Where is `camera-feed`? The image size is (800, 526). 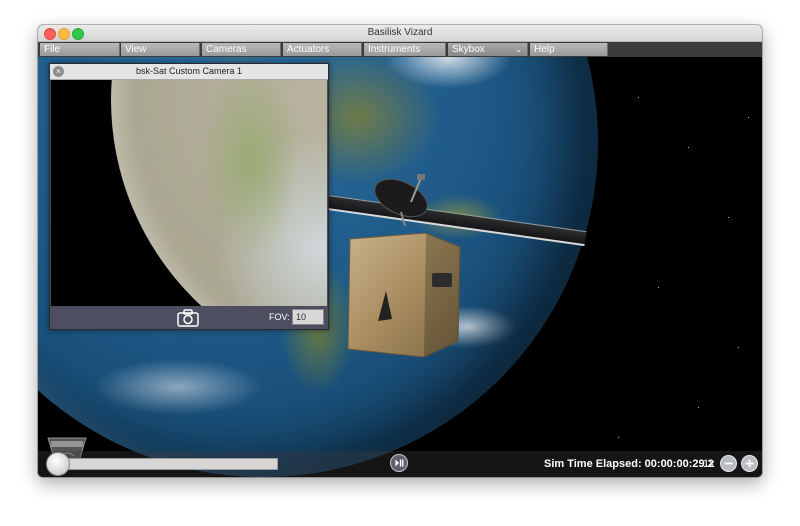 camera-feed is located at coordinates (189, 193).